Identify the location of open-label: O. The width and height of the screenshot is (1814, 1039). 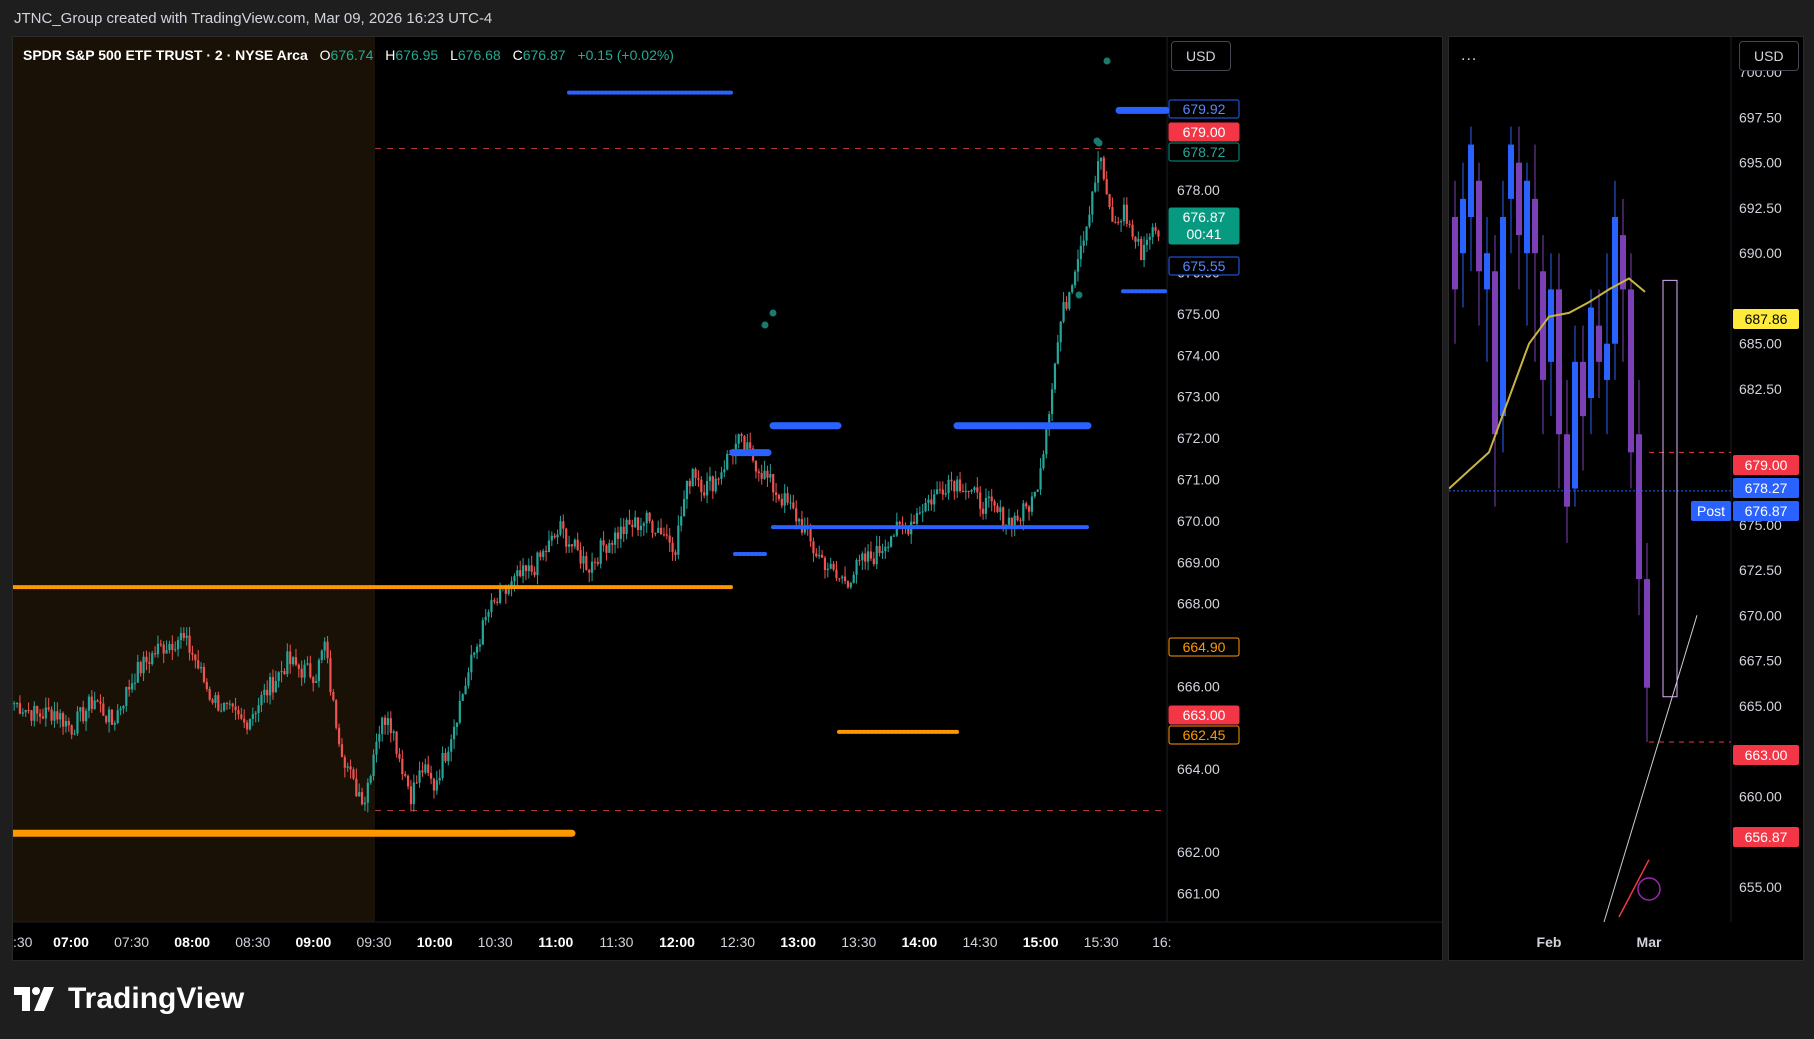
(325, 55).